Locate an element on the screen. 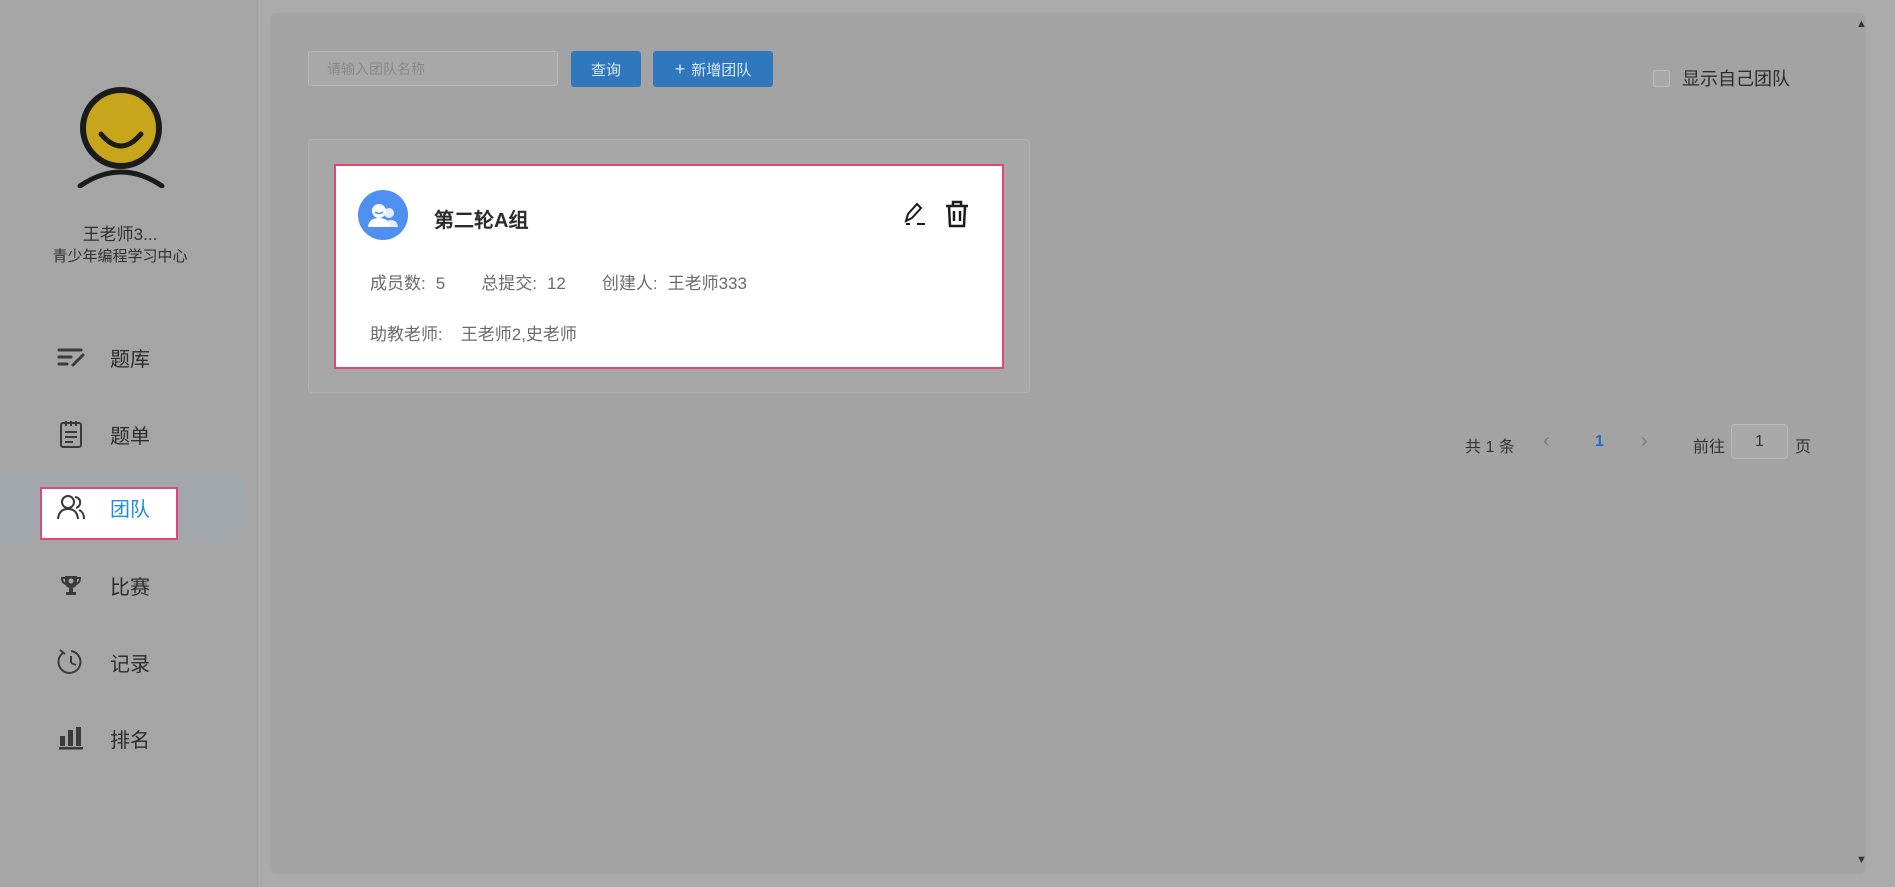 This screenshot has height=887, width=1895. nav-label-problems: 题库 is located at coordinates (130, 359).